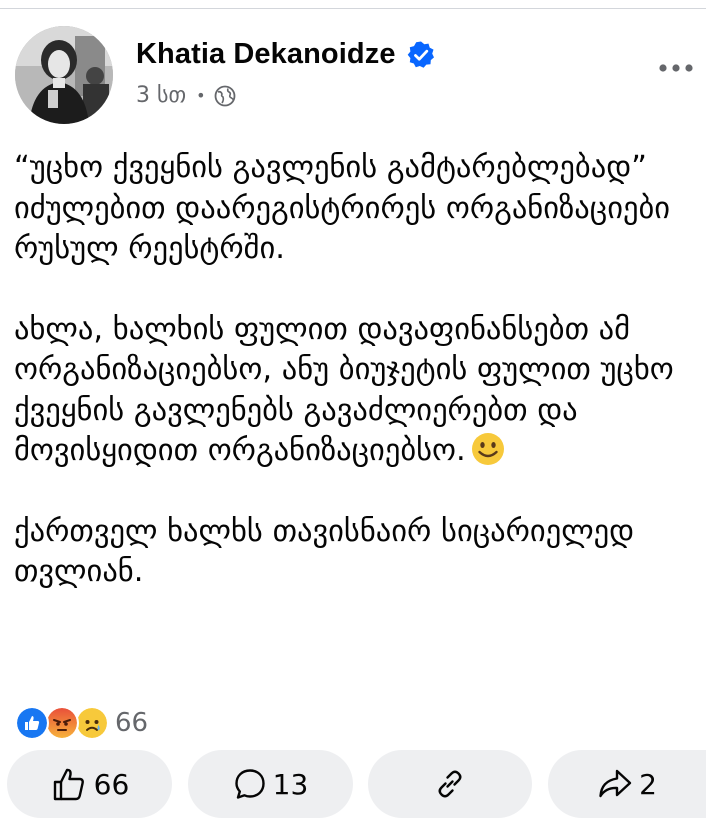 The width and height of the screenshot is (706, 818). What do you see at coordinates (266, 54) in the screenshot?
I see `author-name: Khatia Dekanoidze` at bounding box center [266, 54].